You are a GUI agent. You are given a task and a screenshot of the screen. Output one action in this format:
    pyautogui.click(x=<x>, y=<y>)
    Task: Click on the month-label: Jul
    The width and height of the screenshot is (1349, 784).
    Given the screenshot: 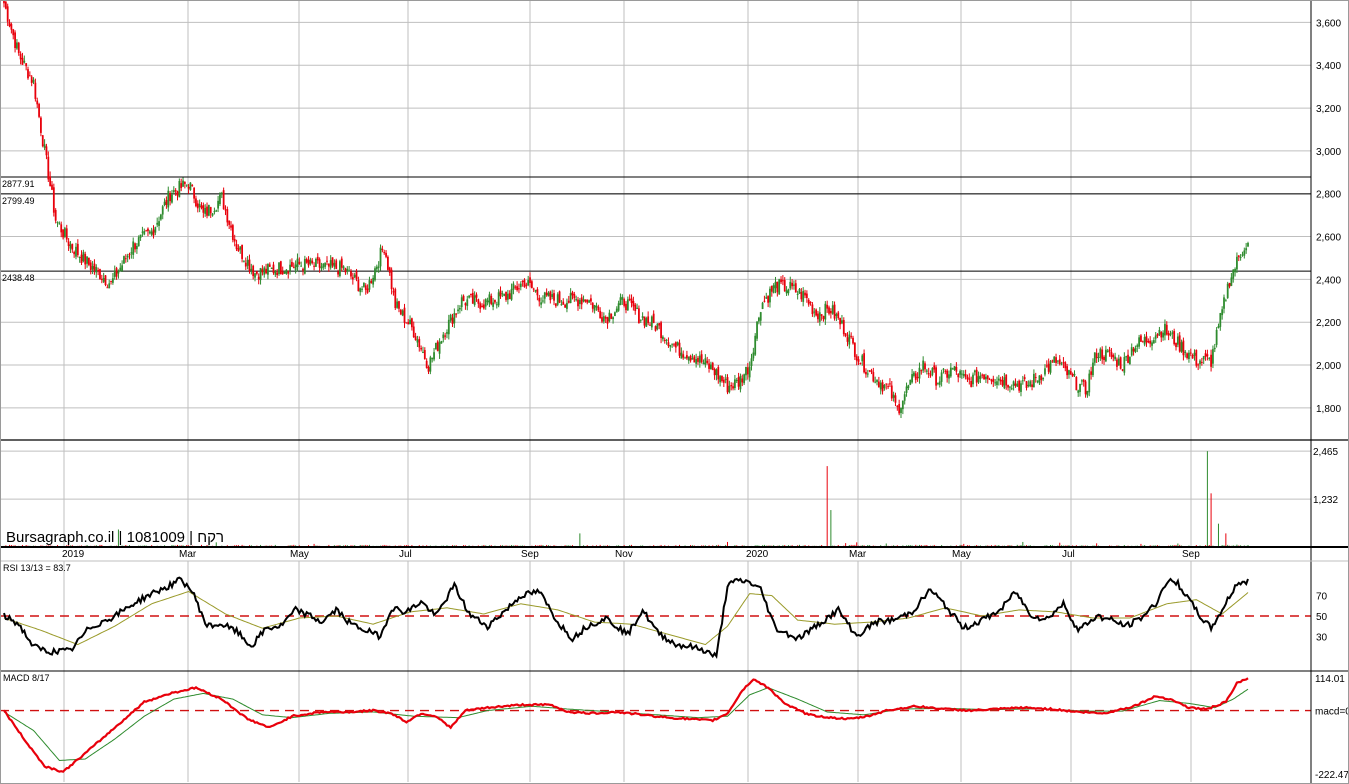 What is the action you would take?
    pyautogui.click(x=405, y=554)
    